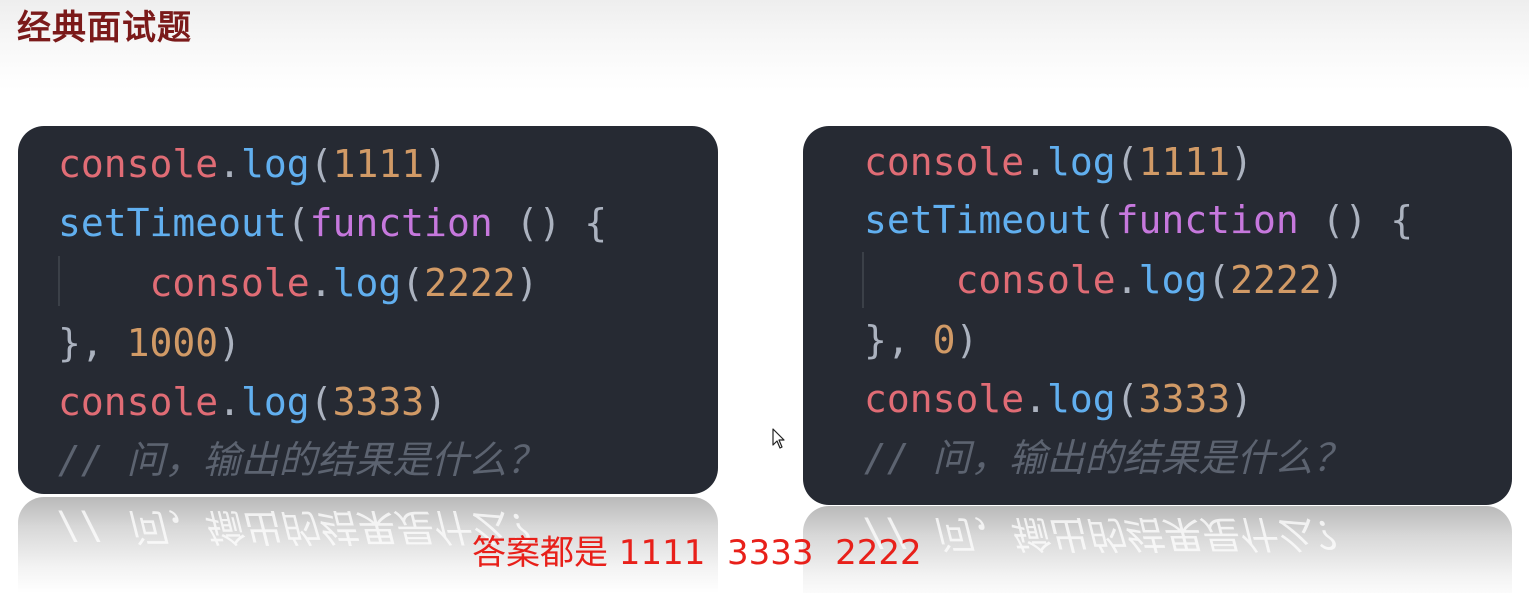 The height and width of the screenshot is (593, 1529). I want to click on code-token-num: 0, so click(944, 340).